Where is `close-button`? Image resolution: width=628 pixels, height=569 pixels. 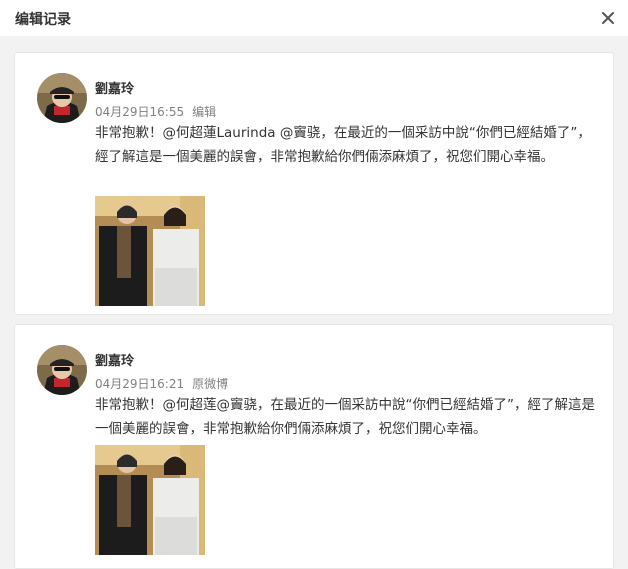 close-button is located at coordinates (608, 18).